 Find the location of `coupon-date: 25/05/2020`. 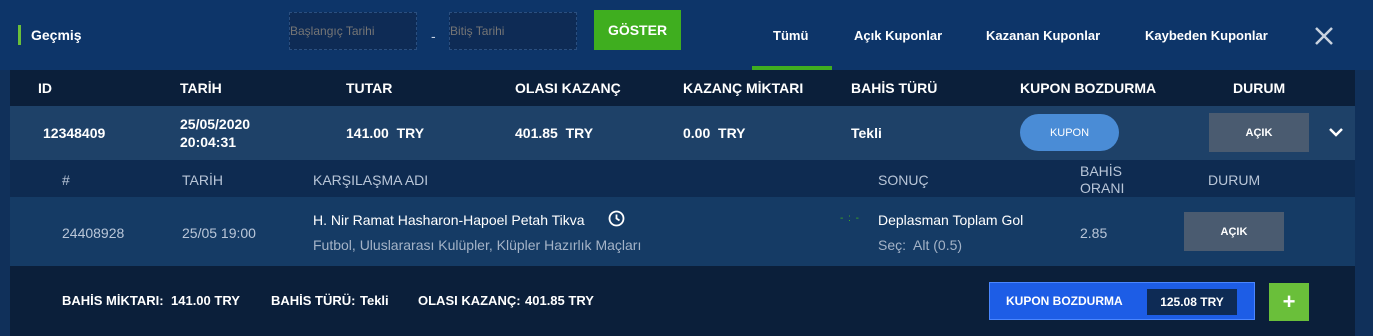

coupon-date: 25/05/2020 is located at coordinates (215, 124).